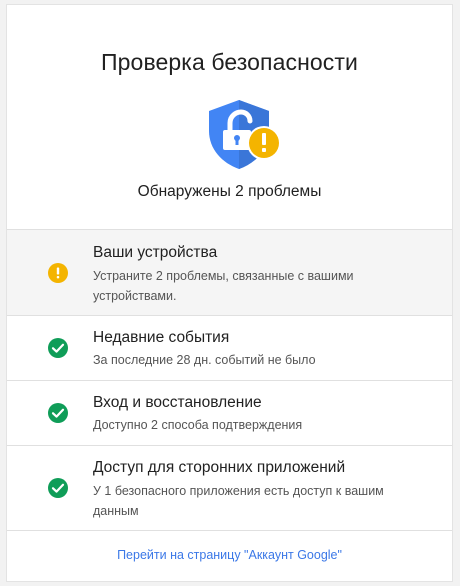 The height and width of the screenshot is (586, 460). Describe the element at coordinates (161, 337) in the screenshot. I see `list-item-title: Недавние события` at that location.